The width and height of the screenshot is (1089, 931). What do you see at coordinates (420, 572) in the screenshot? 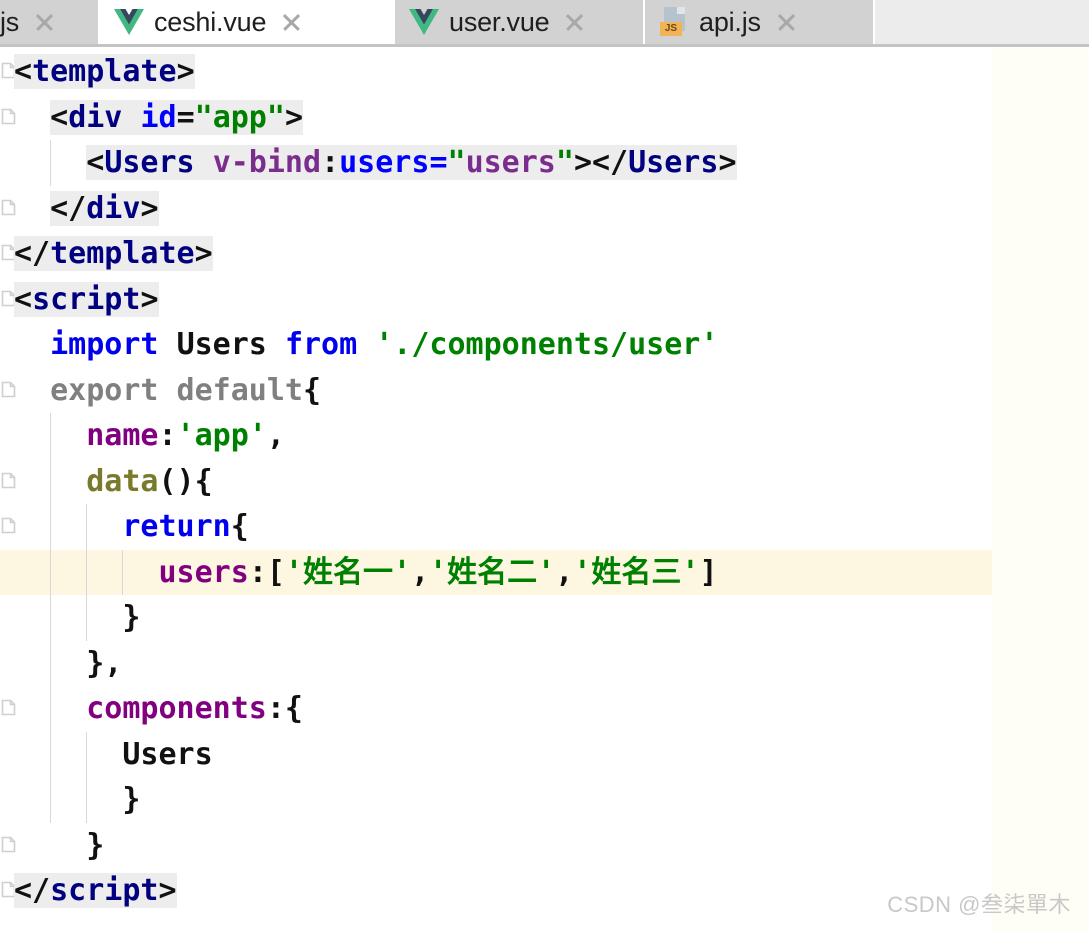
I see `code-token: ,` at bounding box center [420, 572].